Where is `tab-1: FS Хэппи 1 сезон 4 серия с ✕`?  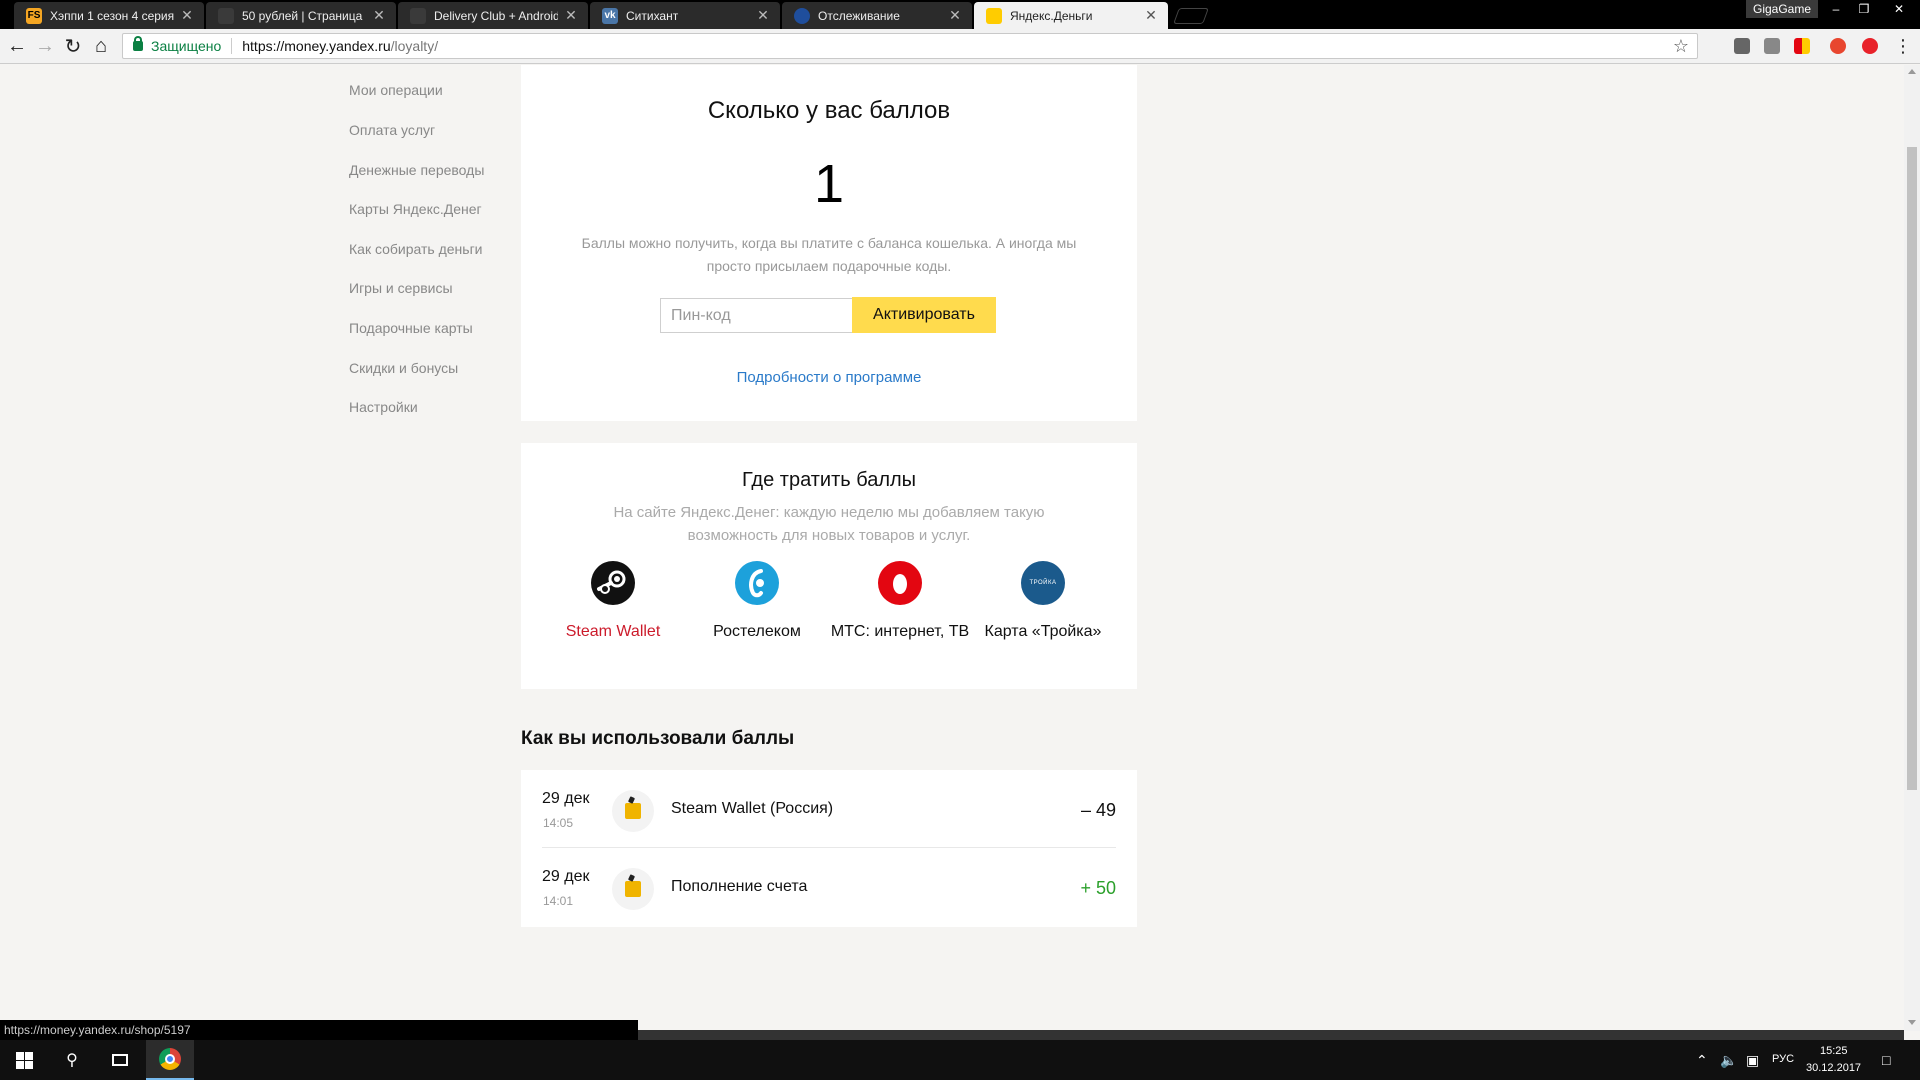 tab-1: FS Хэппи 1 сезон 4 серия с ✕ is located at coordinates (109, 15).